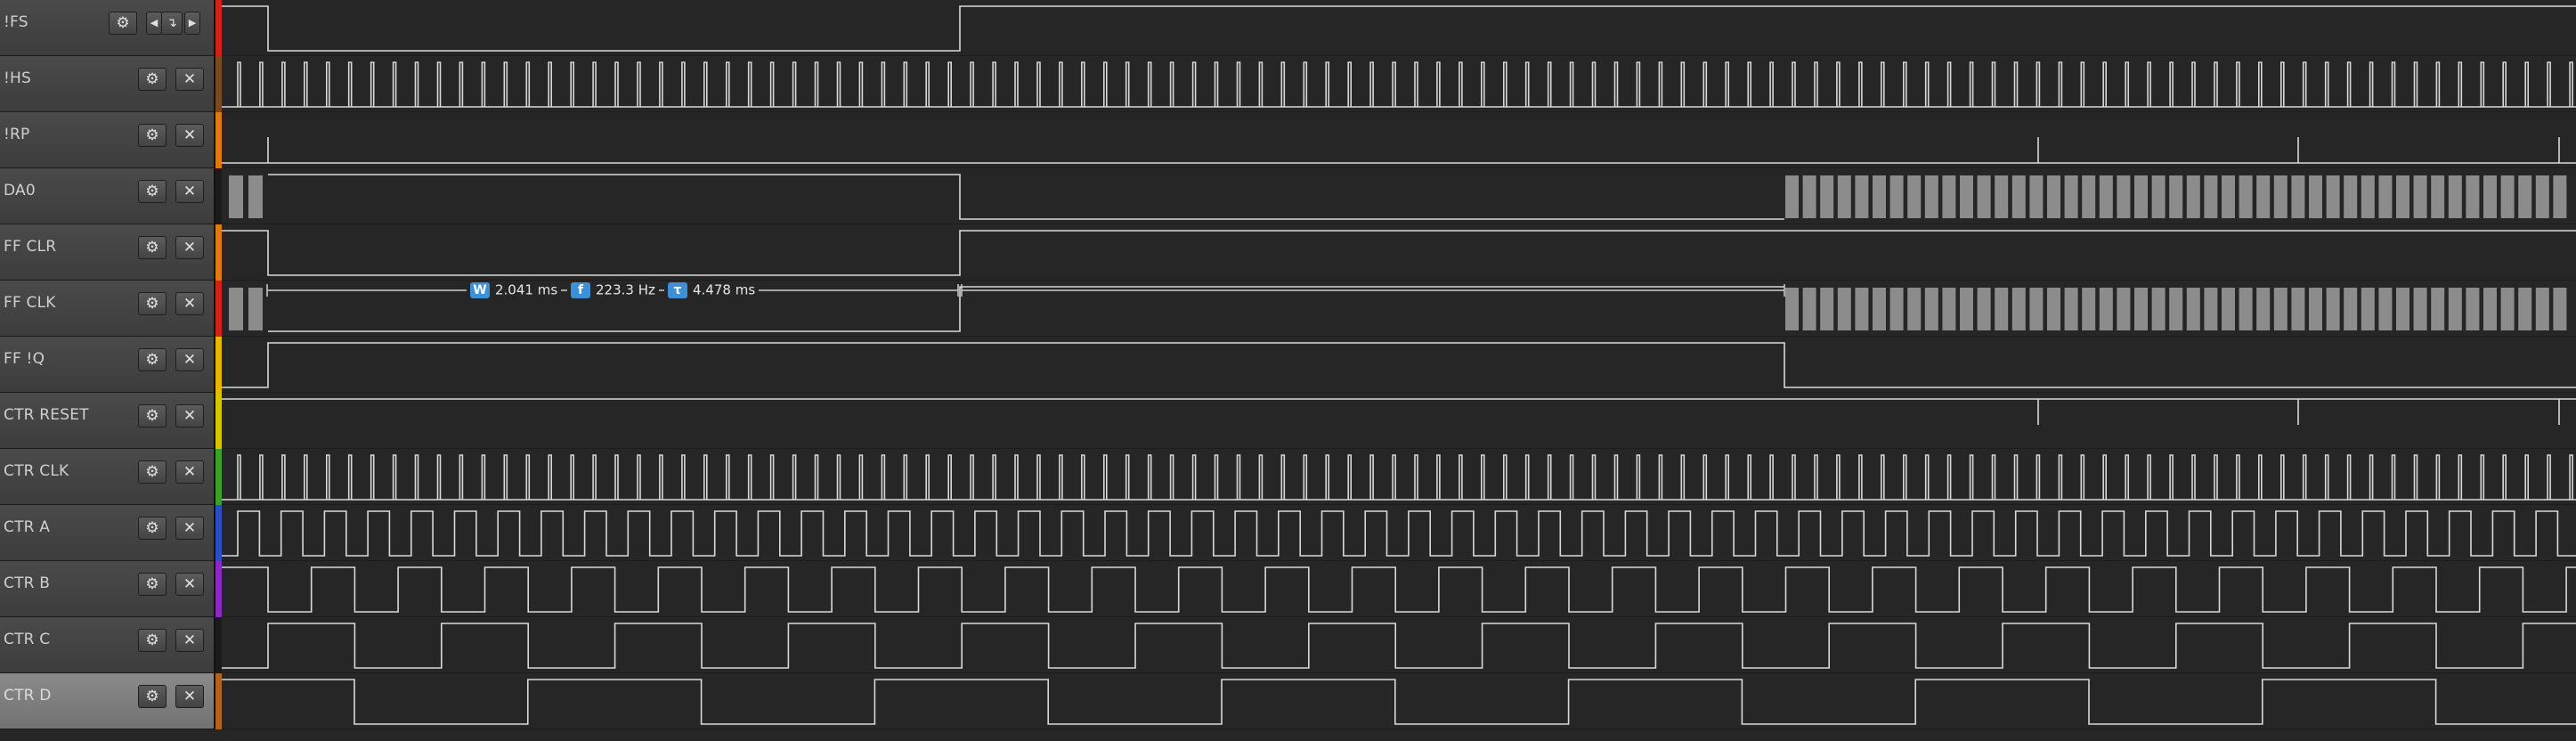  What do you see at coordinates (107, 533) in the screenshot?
I see `channel-label-panel: CTR A ⚙ ✕` at bounding box center [107, 533].